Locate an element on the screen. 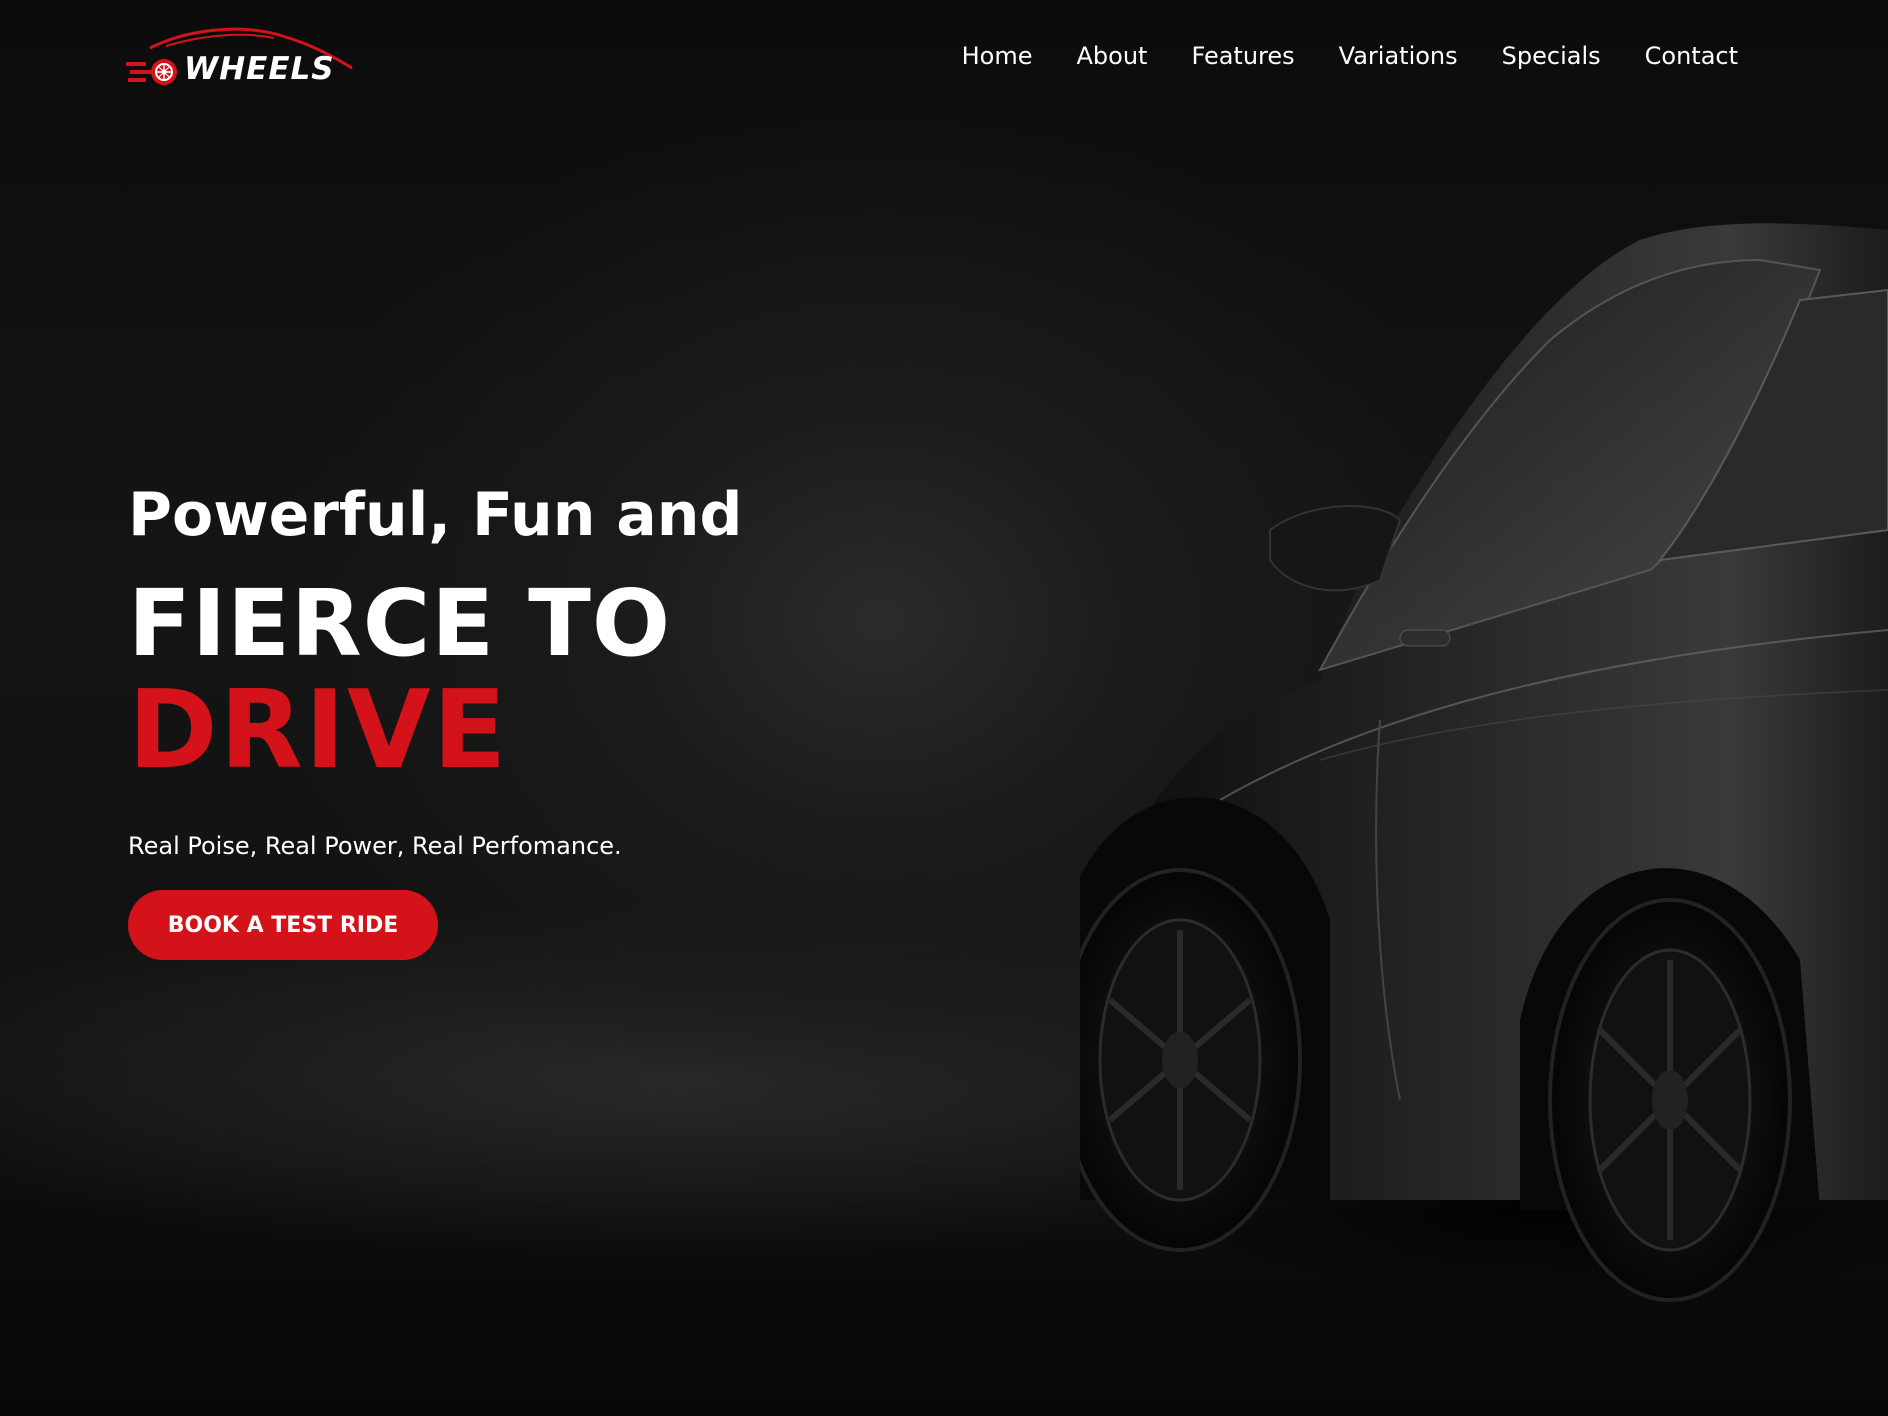  nav-item-features: Features is located at coordinates (1242, 57).